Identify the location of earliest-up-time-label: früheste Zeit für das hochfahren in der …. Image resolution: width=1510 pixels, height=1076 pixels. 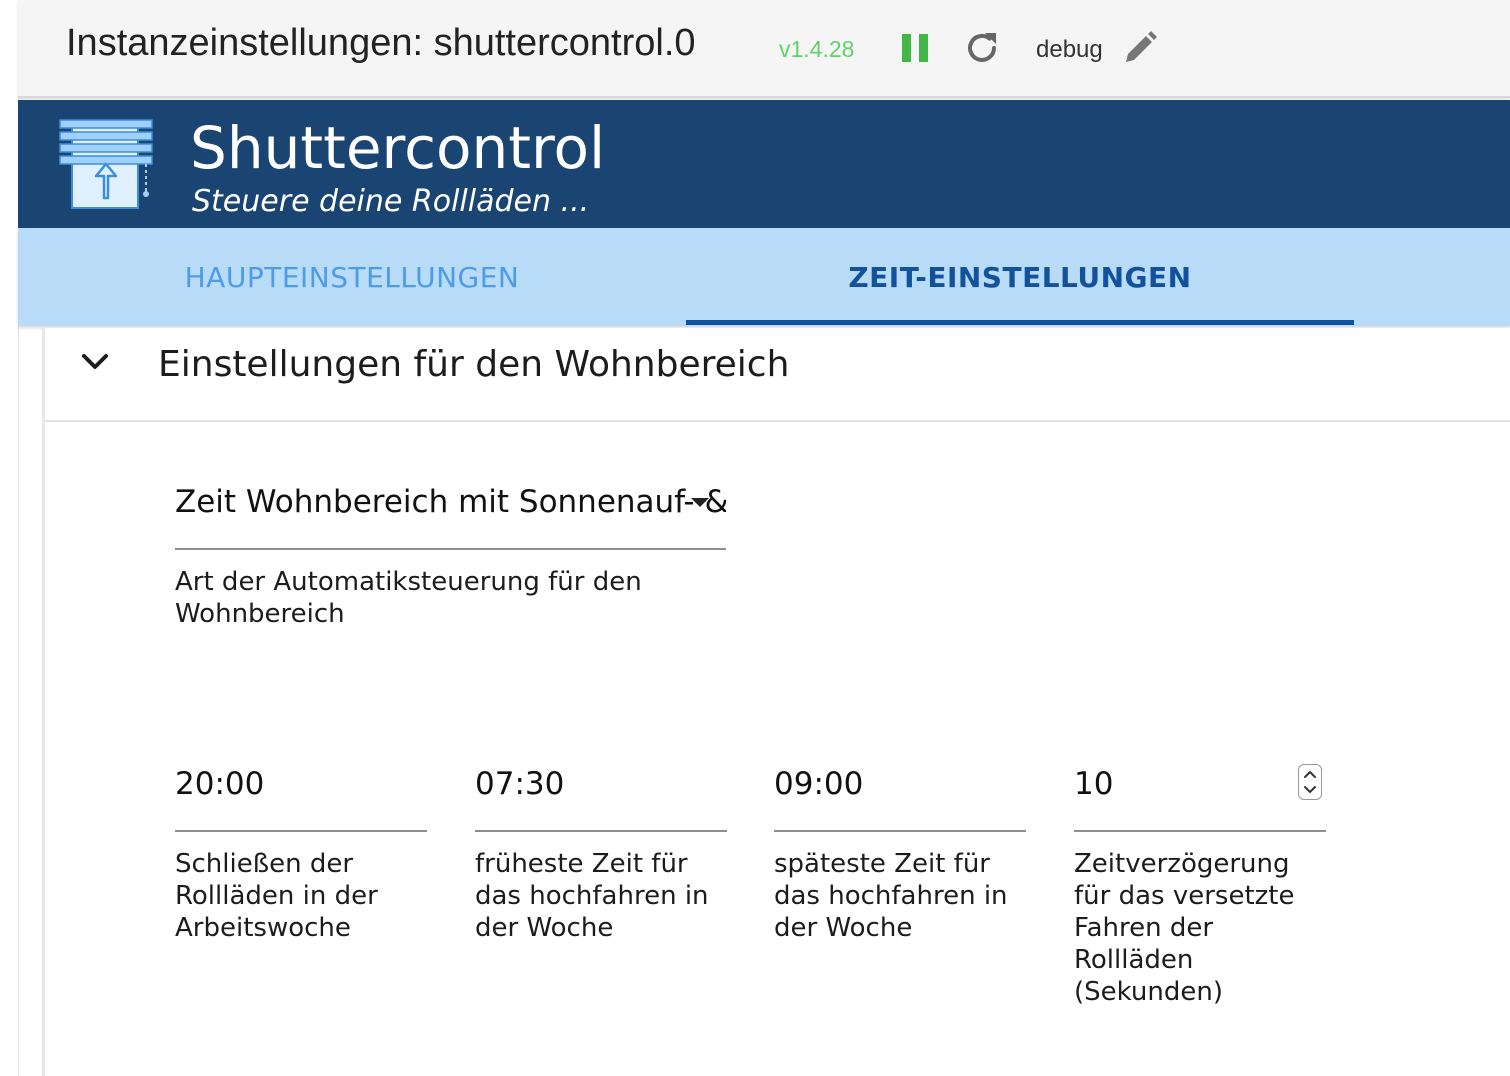
(592, 896).